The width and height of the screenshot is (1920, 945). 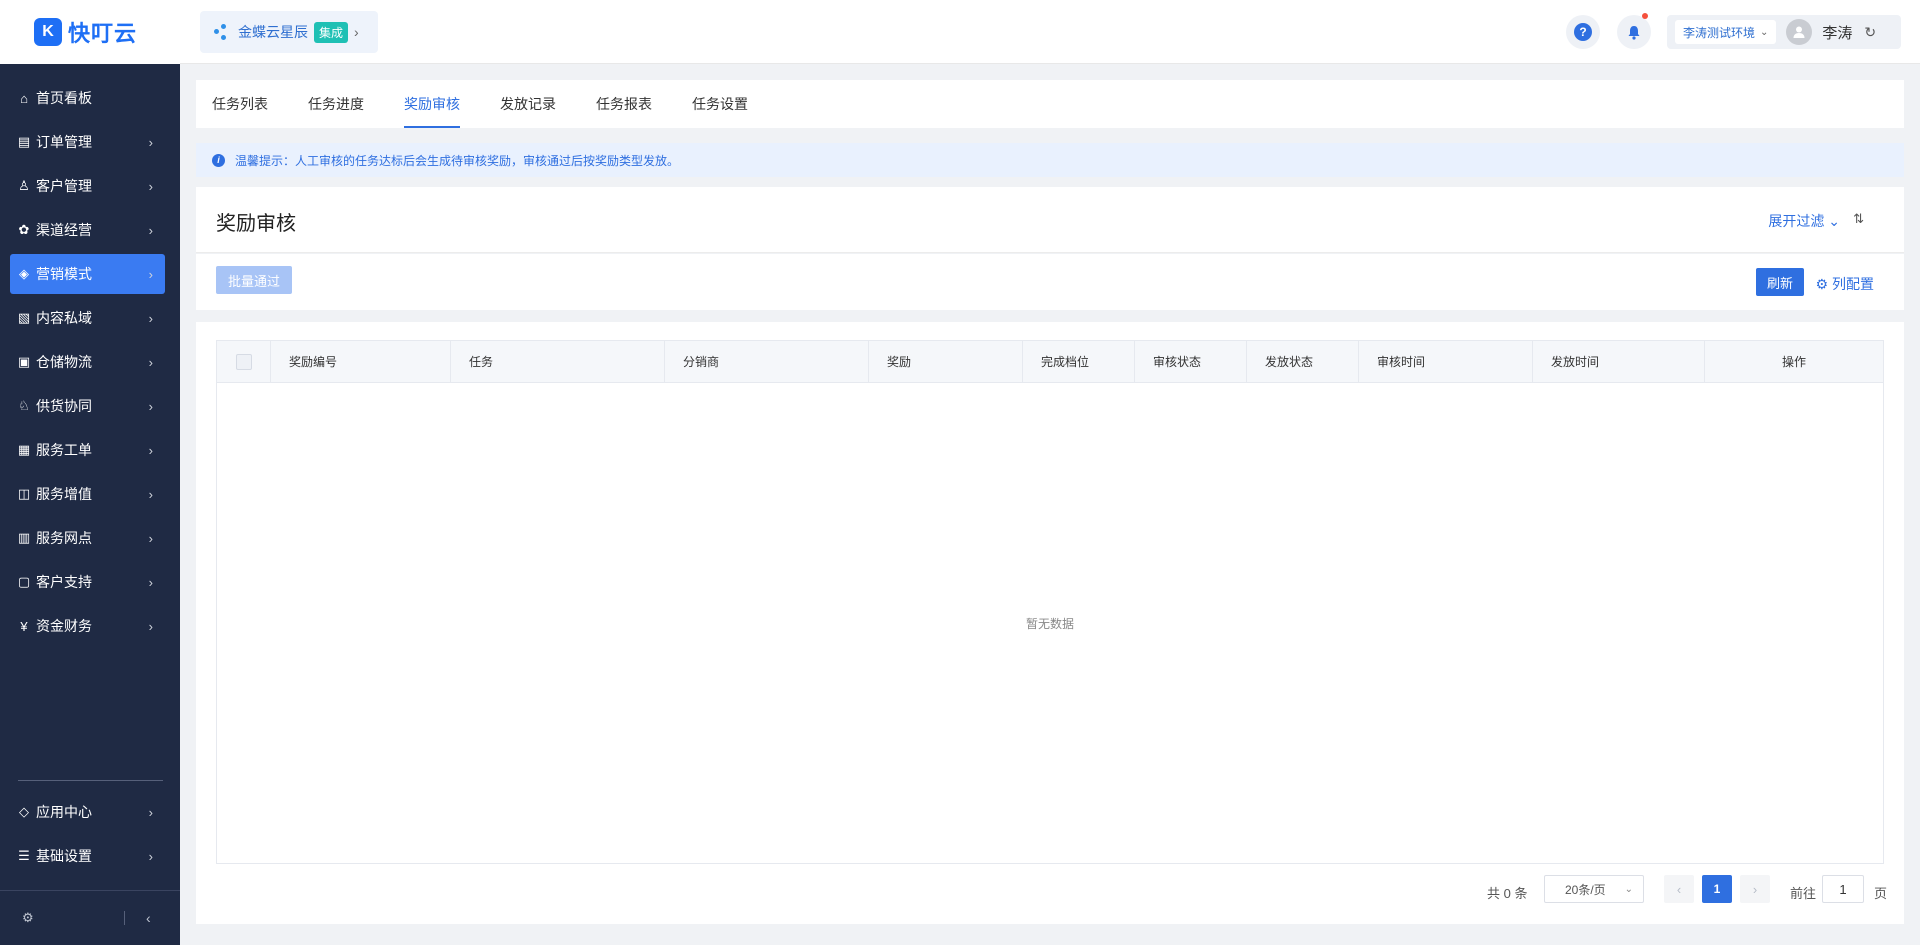 I want to click on tip-banner: i 温馨提示：人工审核的任务达标后会生成待审核奖励，审核通过后按奖励类型发放。, so click(x=1050, y=160).